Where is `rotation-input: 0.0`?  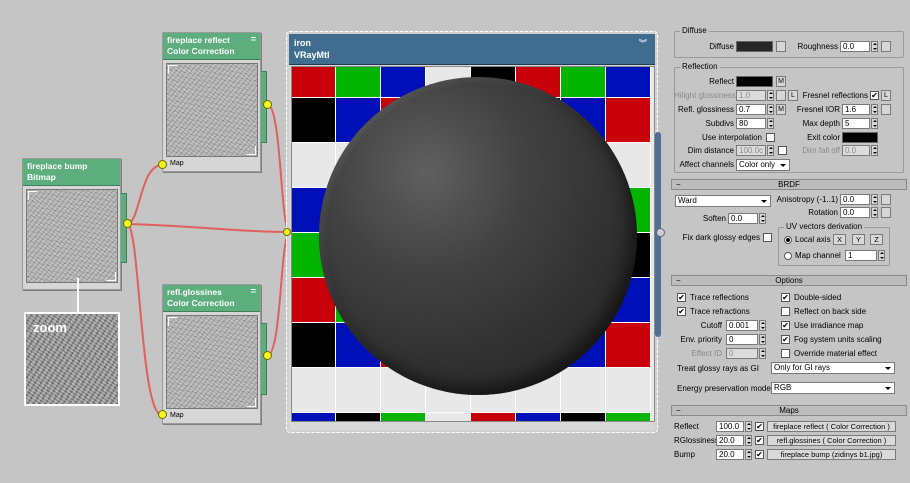
rotation-input: 0.0 is located at coordinates (855, 212).